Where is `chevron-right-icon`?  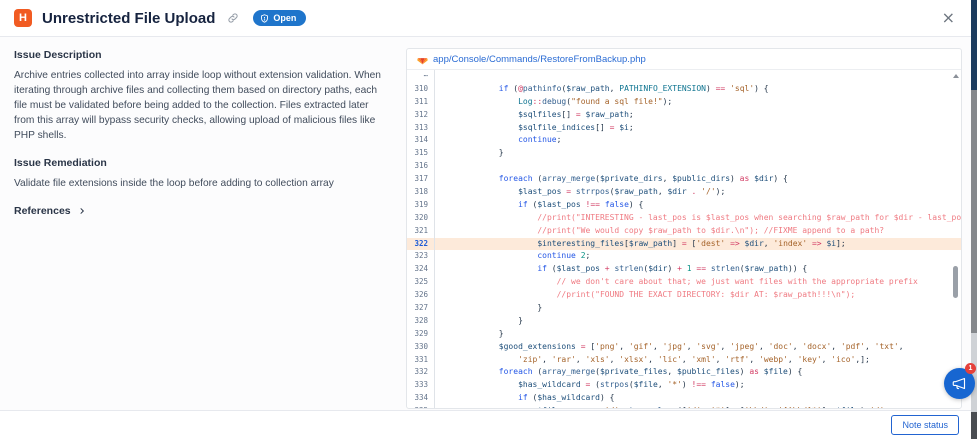 chevron-right-icon is located at coordinates (82, 211).